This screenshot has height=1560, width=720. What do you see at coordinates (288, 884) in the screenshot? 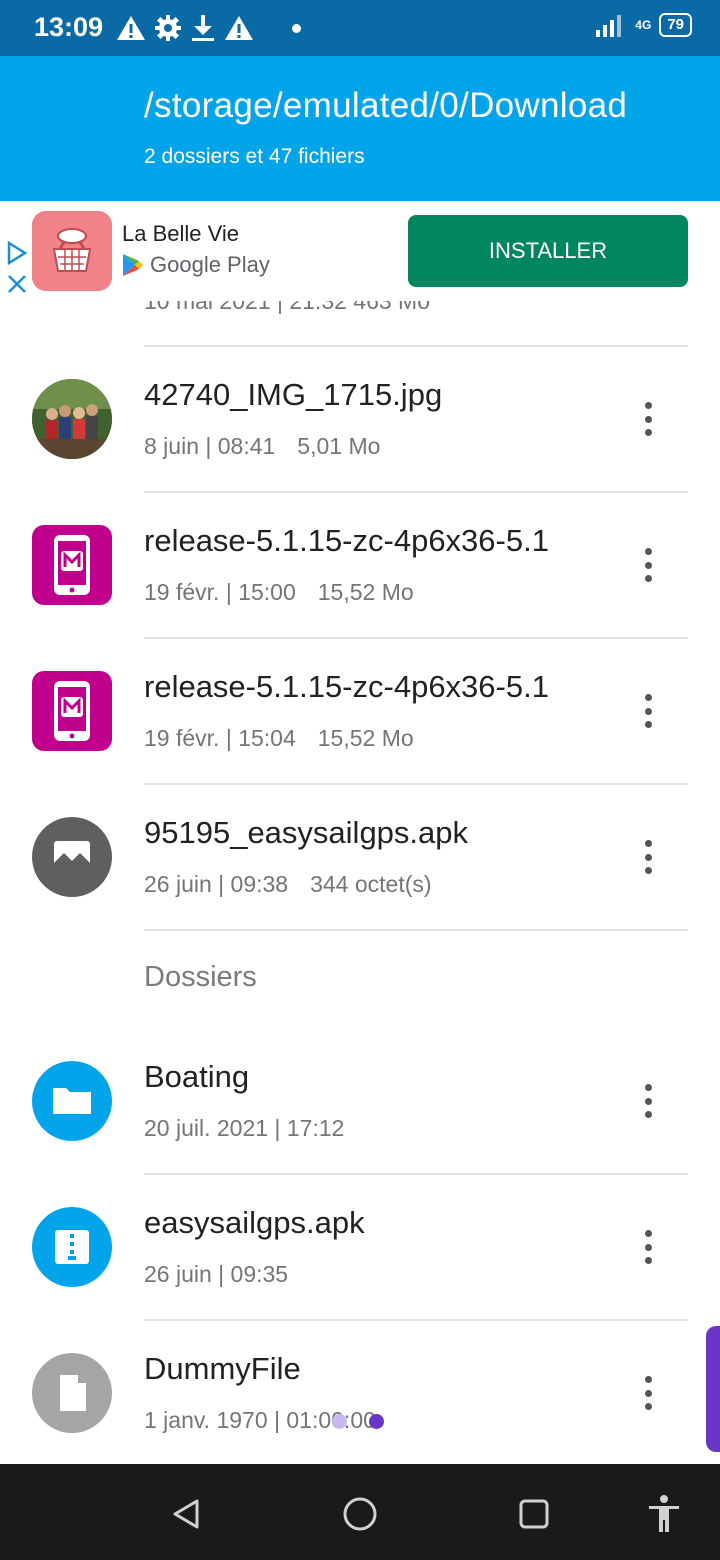
I see `file-meta: 26 juin | 09:38 344 octet(s)` at bounding box center [288, 884].